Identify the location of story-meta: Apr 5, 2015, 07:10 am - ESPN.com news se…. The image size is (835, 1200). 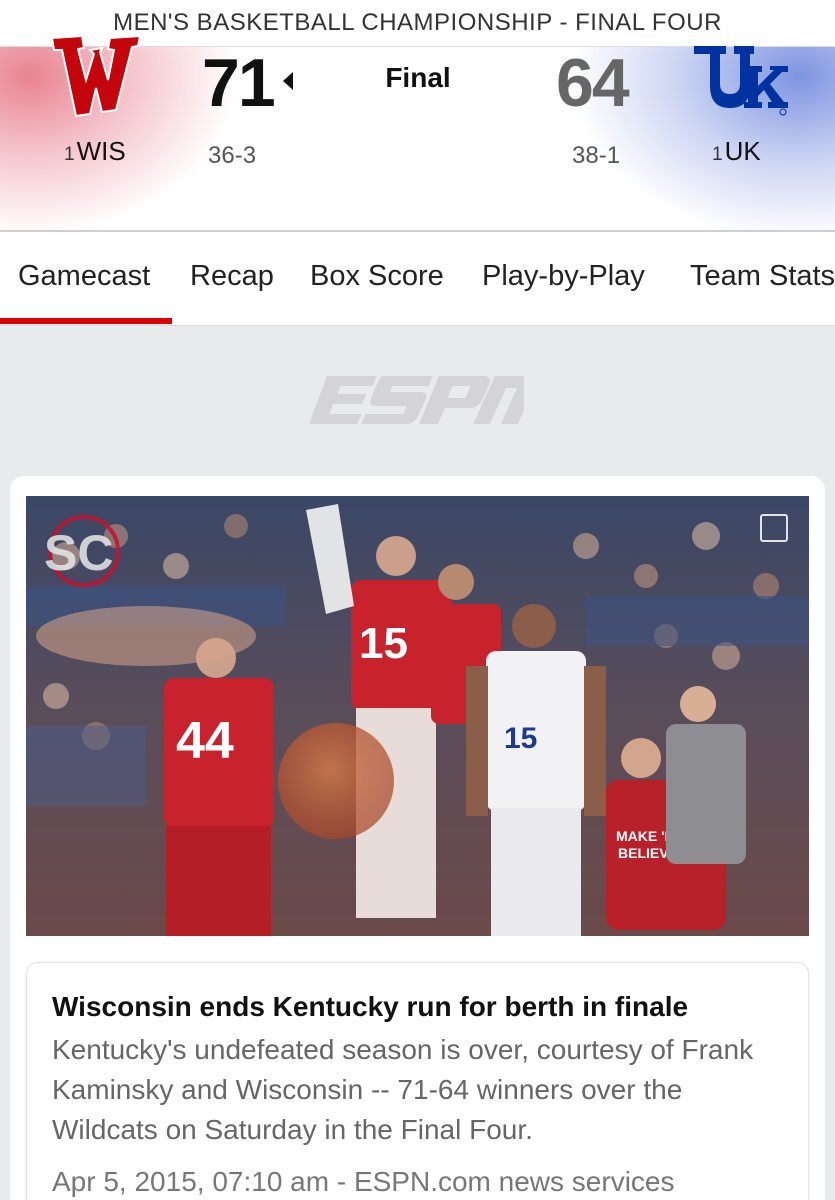
(363, 1181).